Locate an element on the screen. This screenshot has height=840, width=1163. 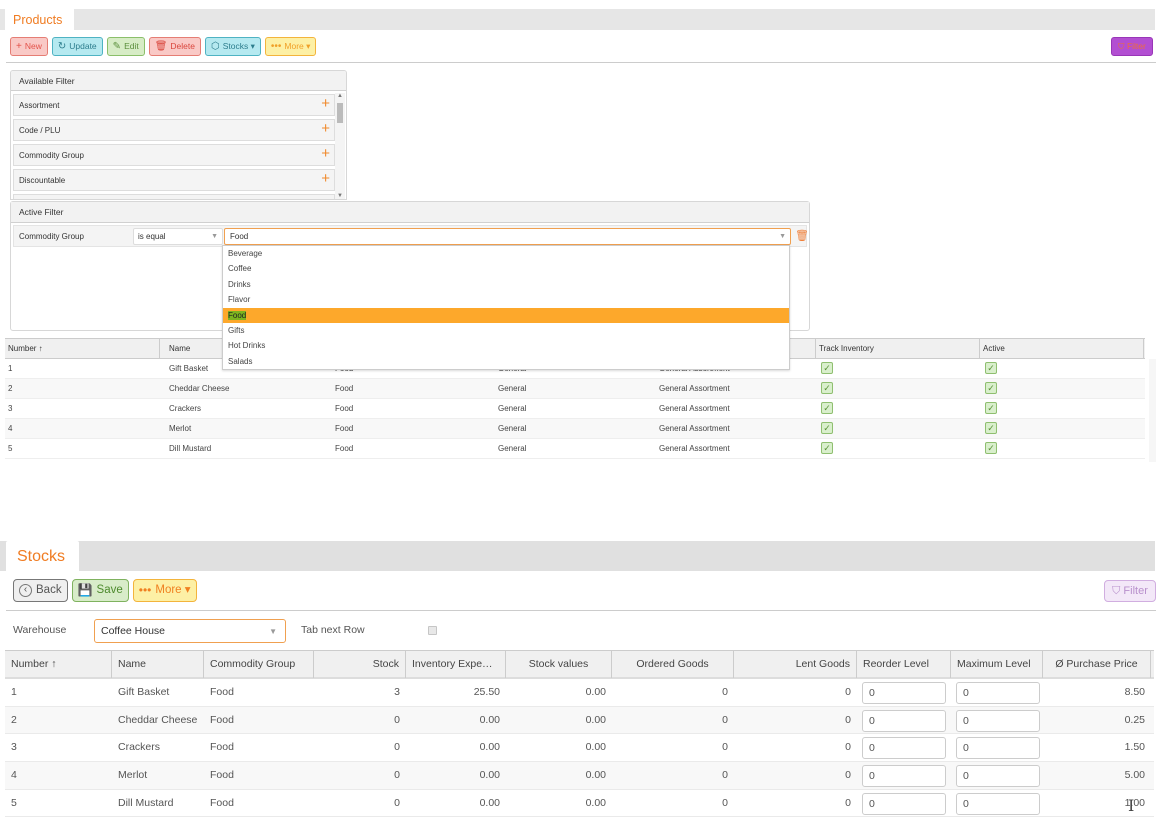
cell-number: 5 is located at coordinates (10, 448).